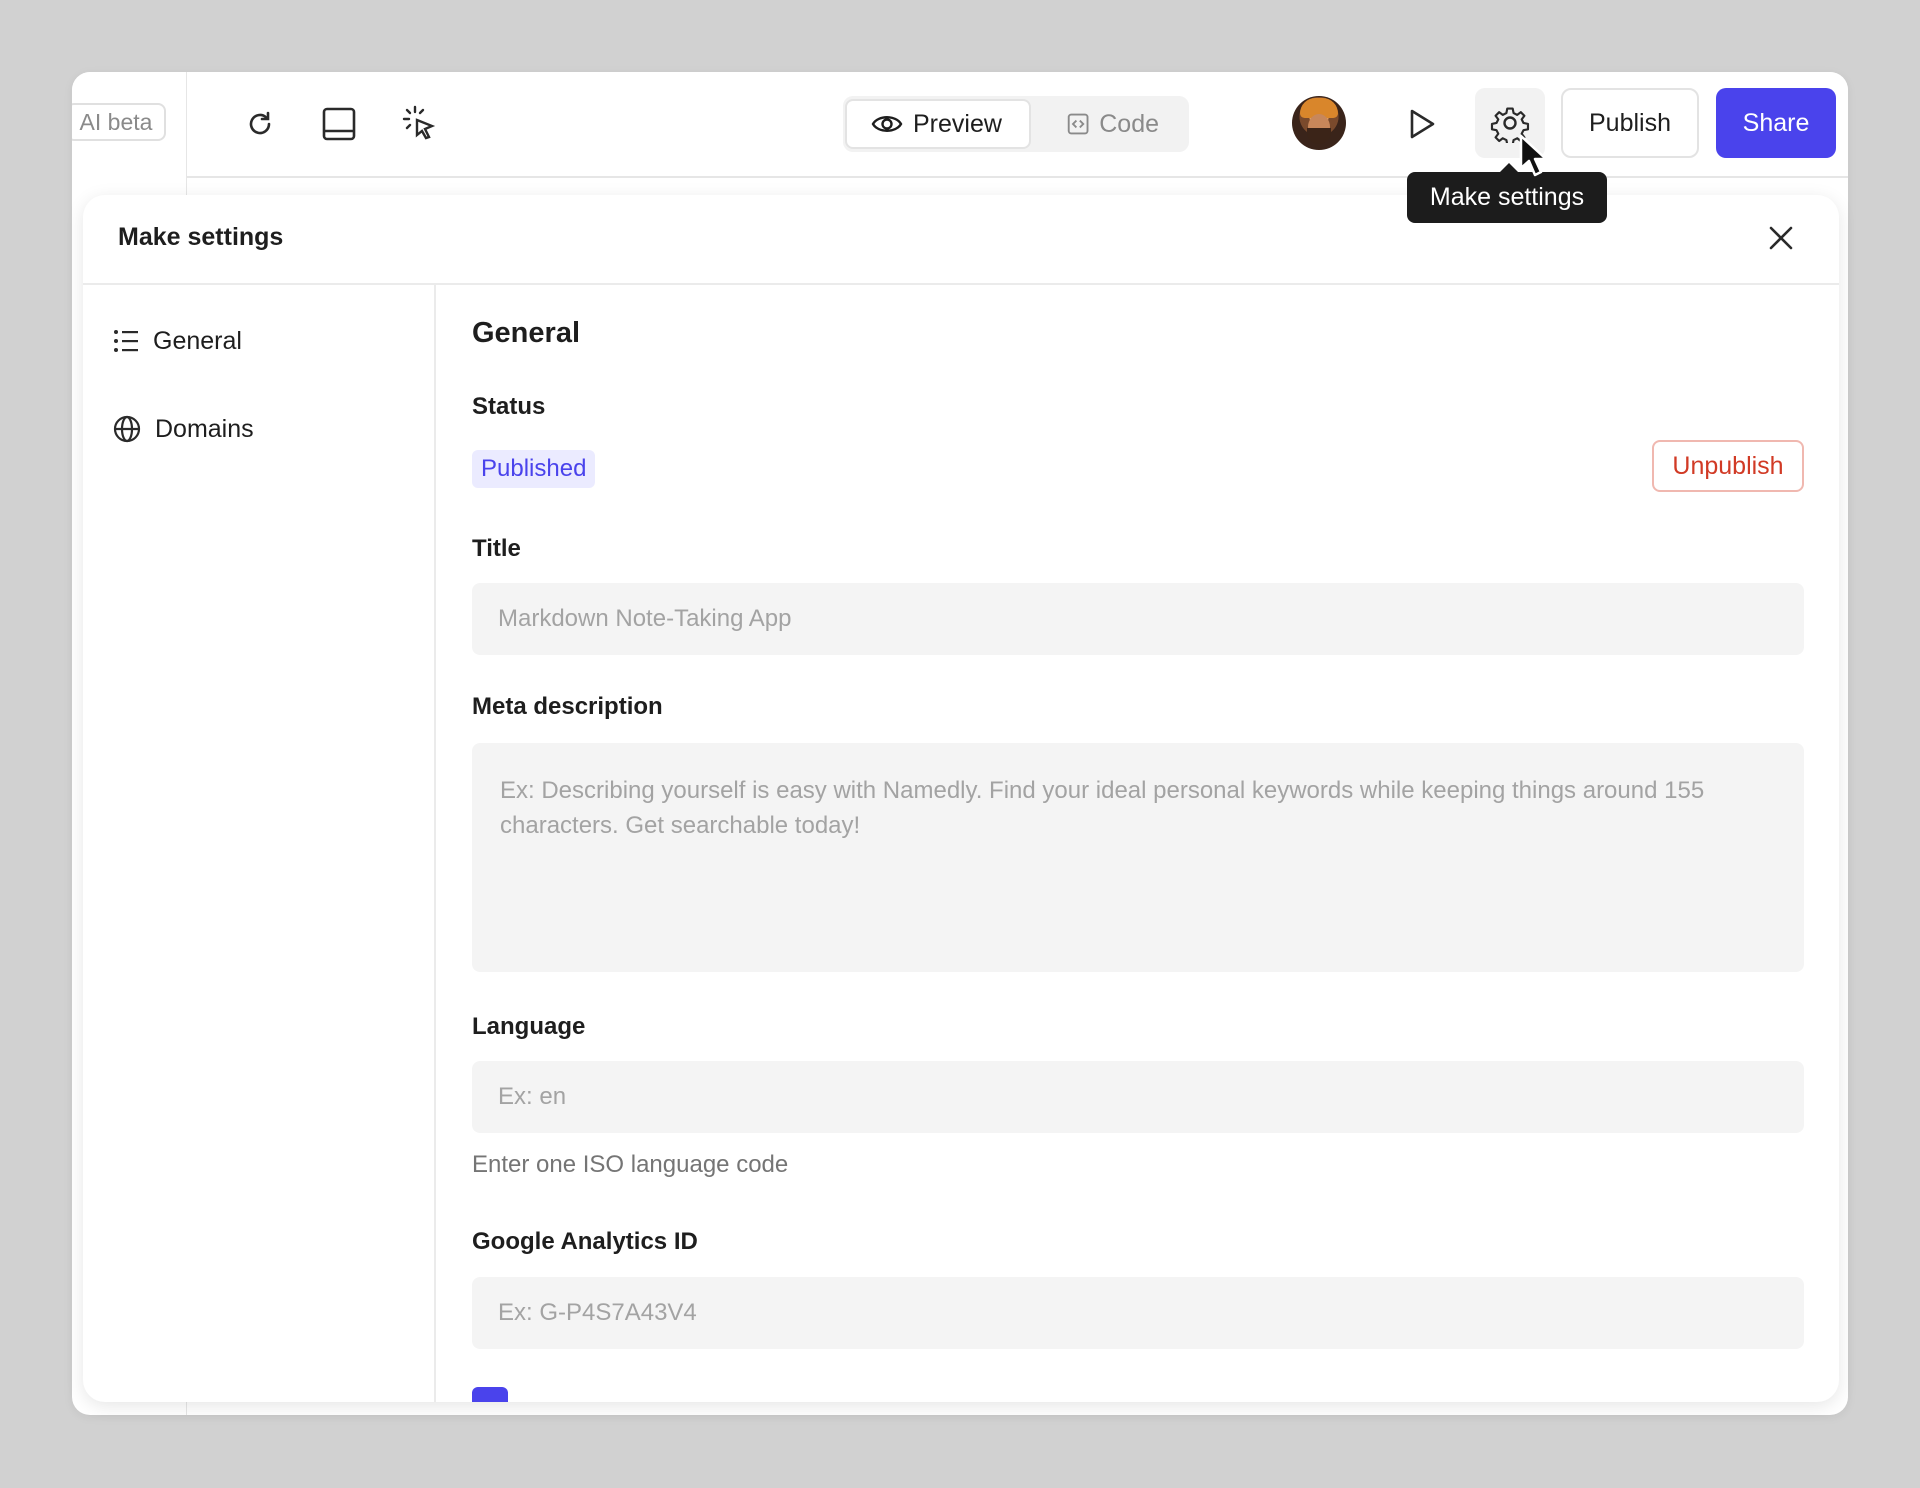 This screenshot has width=1920, height=1488. Describe the element at coordinates (496, 548) in the screenshot. I see `title-label: Title` at that location.